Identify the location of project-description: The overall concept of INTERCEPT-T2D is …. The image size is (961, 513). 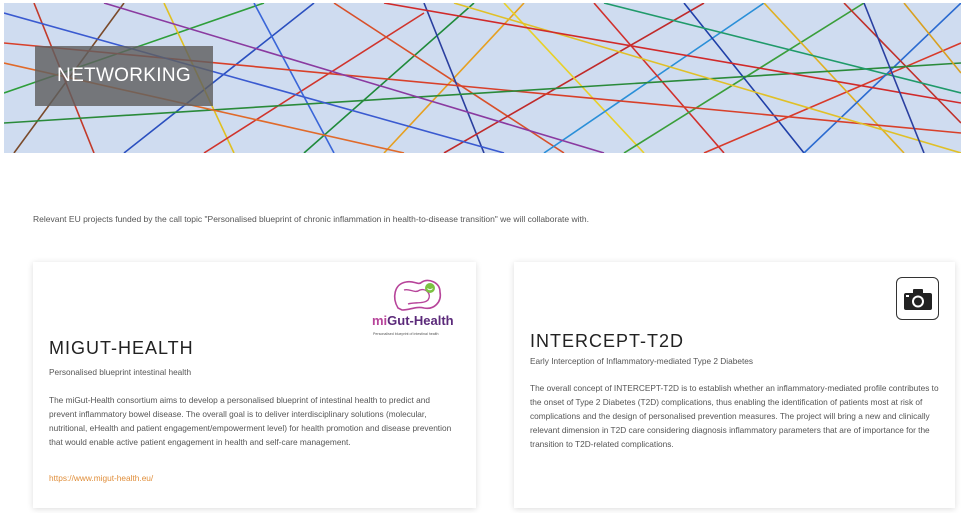
(734, 416).